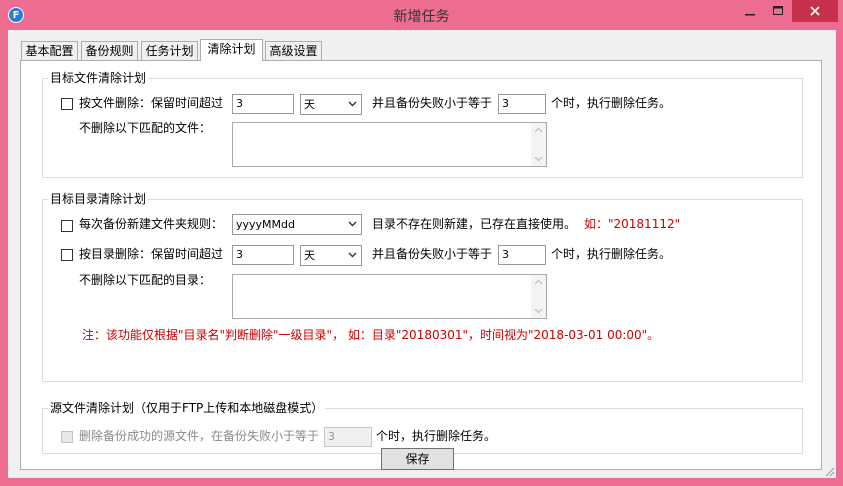 The height and width of the screenshot is (486, 843). I want to click on folder-rule-select: yyyyMMdd, so click(297, 224).